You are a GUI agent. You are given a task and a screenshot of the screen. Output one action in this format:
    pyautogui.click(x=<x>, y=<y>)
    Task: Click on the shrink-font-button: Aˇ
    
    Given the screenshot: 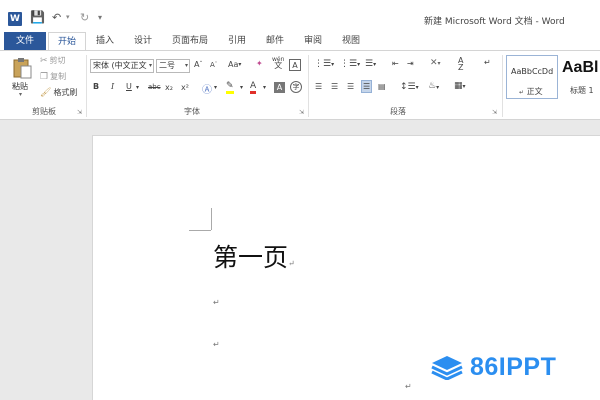 What is the action you would take?
    pyautogui.click(x=213, y=65)
    